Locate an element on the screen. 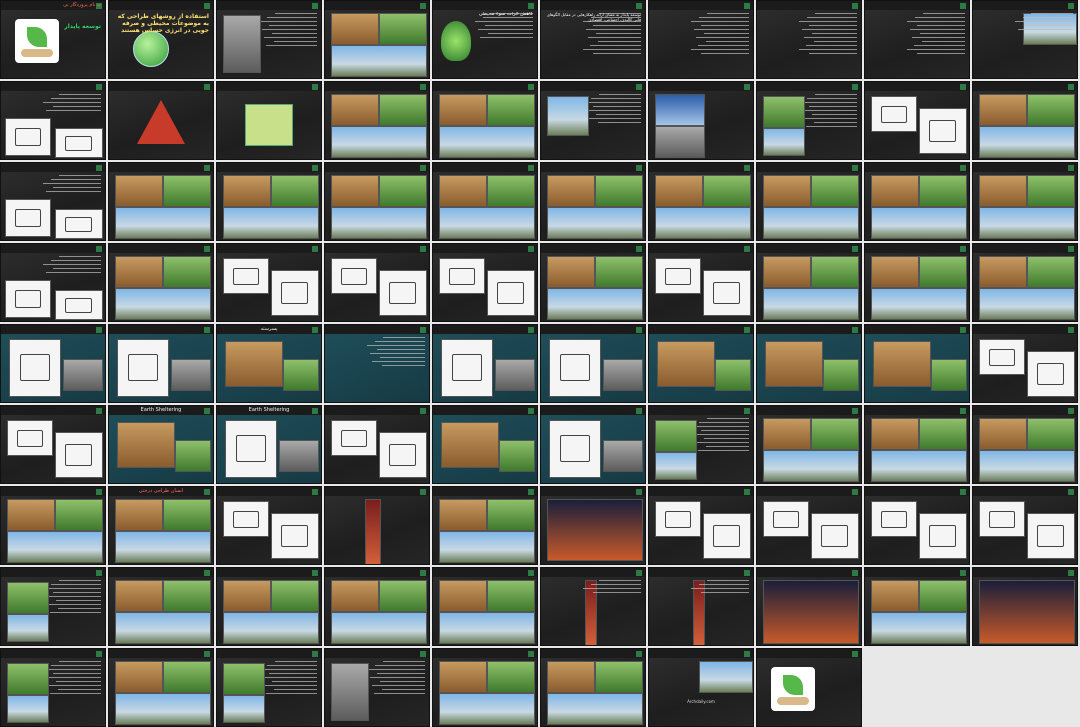  slide-thumbnail: انسان طراحی درختی is located at coordinates (161, 525).